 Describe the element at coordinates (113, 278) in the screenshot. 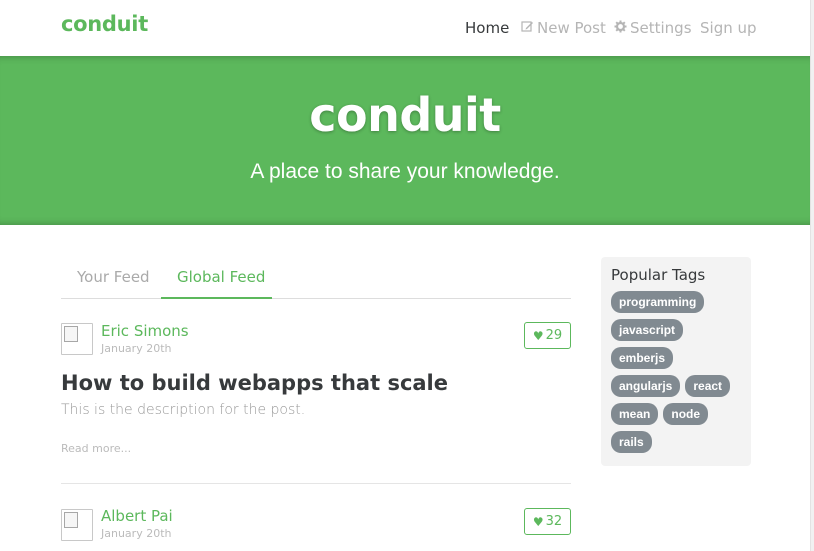

I see `tab-your-feed: Your Feed` at that location.